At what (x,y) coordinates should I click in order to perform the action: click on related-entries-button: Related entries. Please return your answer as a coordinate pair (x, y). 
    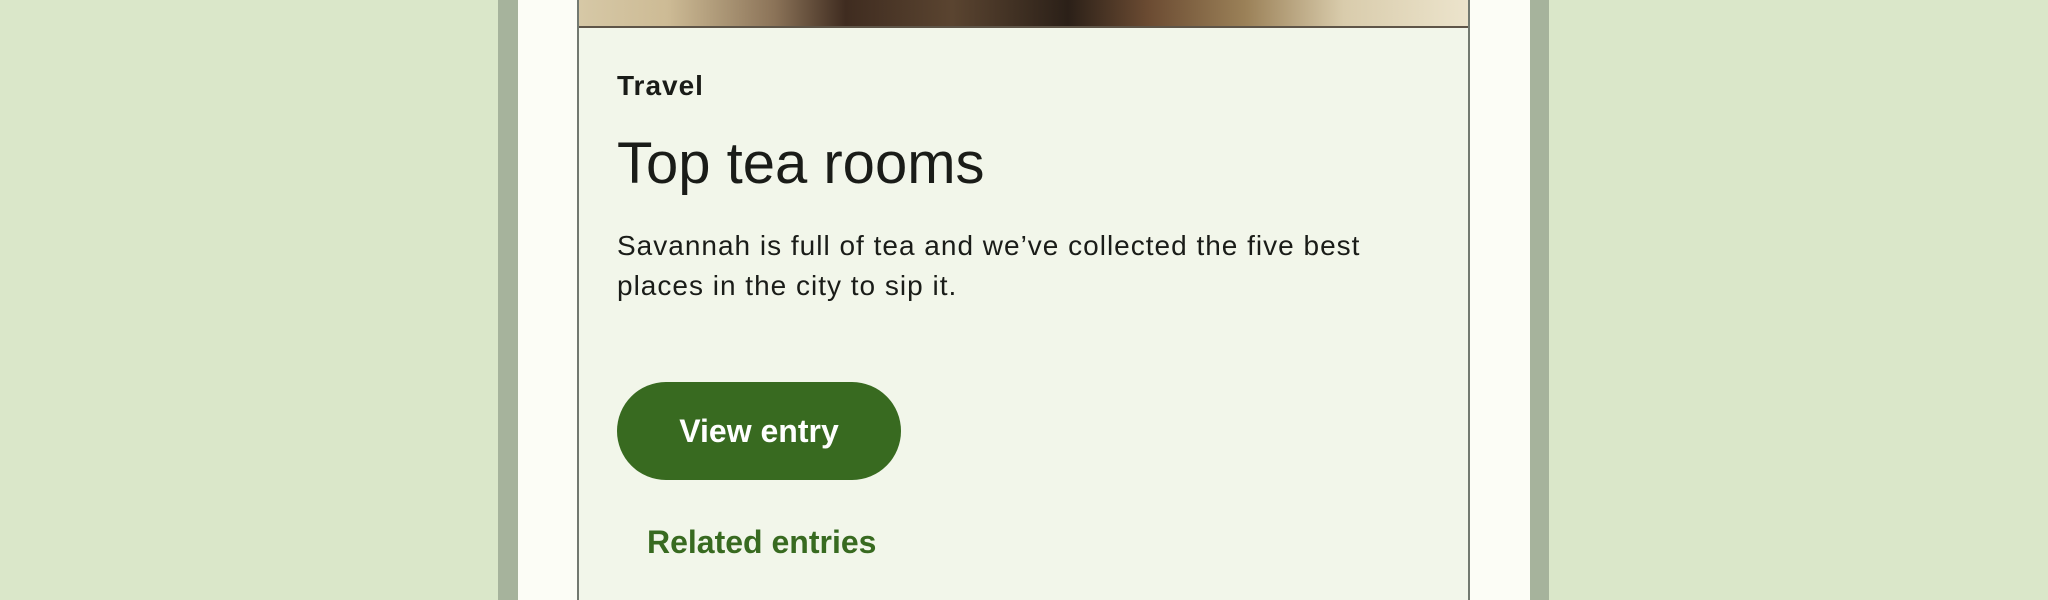
    Looking at the image, I should click on (761, 548).